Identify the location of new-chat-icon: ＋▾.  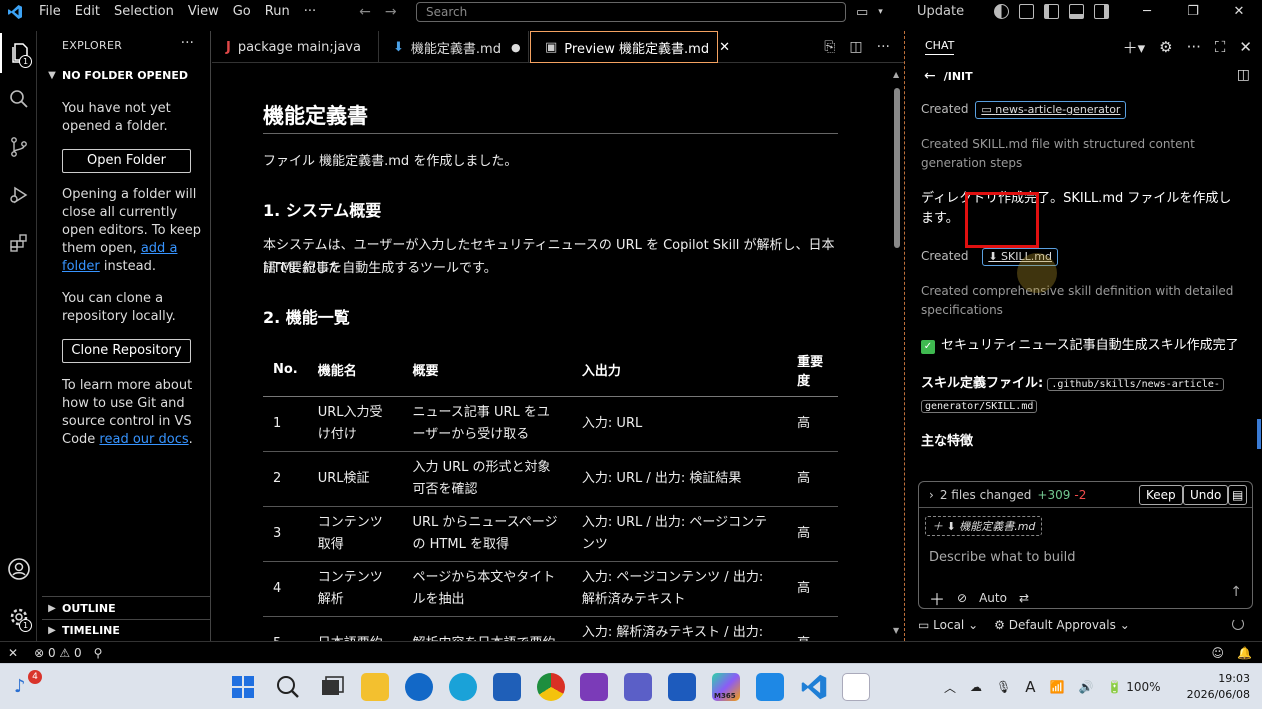
(1134, 47).